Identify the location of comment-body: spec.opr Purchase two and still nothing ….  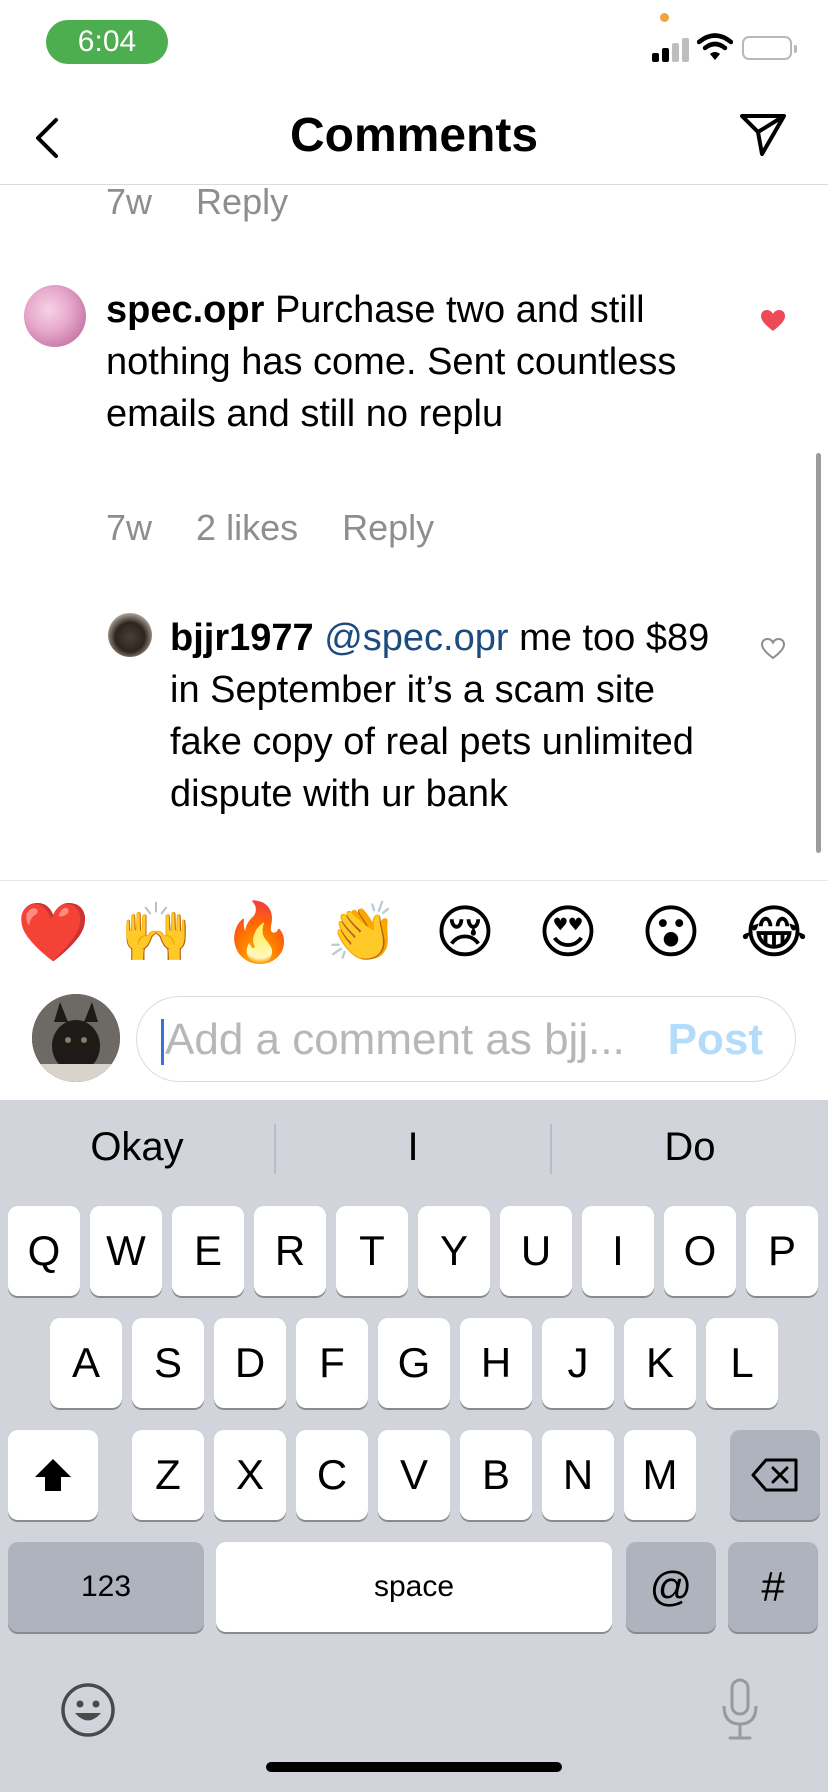
(416, 362).